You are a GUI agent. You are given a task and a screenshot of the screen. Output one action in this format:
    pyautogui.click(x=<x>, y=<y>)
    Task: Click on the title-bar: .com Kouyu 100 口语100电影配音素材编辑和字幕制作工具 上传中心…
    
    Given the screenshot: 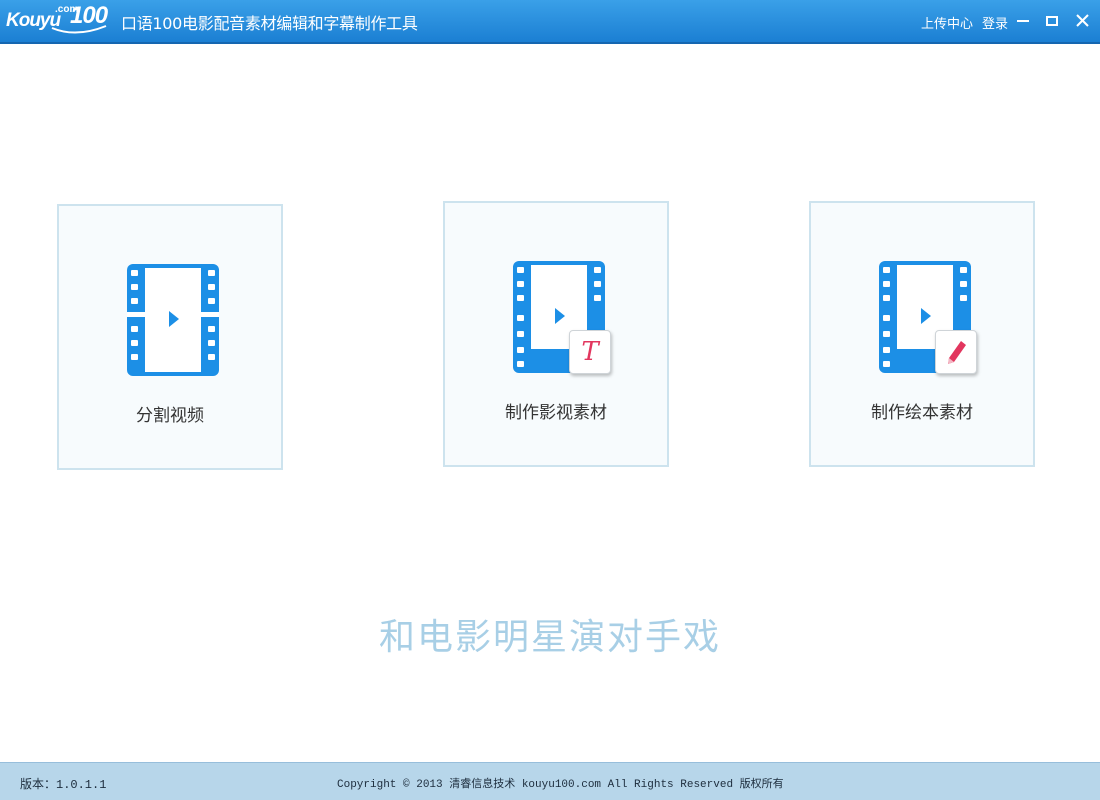 What is the action you would take?
    pyautogui.click(x=550, y=22)
    